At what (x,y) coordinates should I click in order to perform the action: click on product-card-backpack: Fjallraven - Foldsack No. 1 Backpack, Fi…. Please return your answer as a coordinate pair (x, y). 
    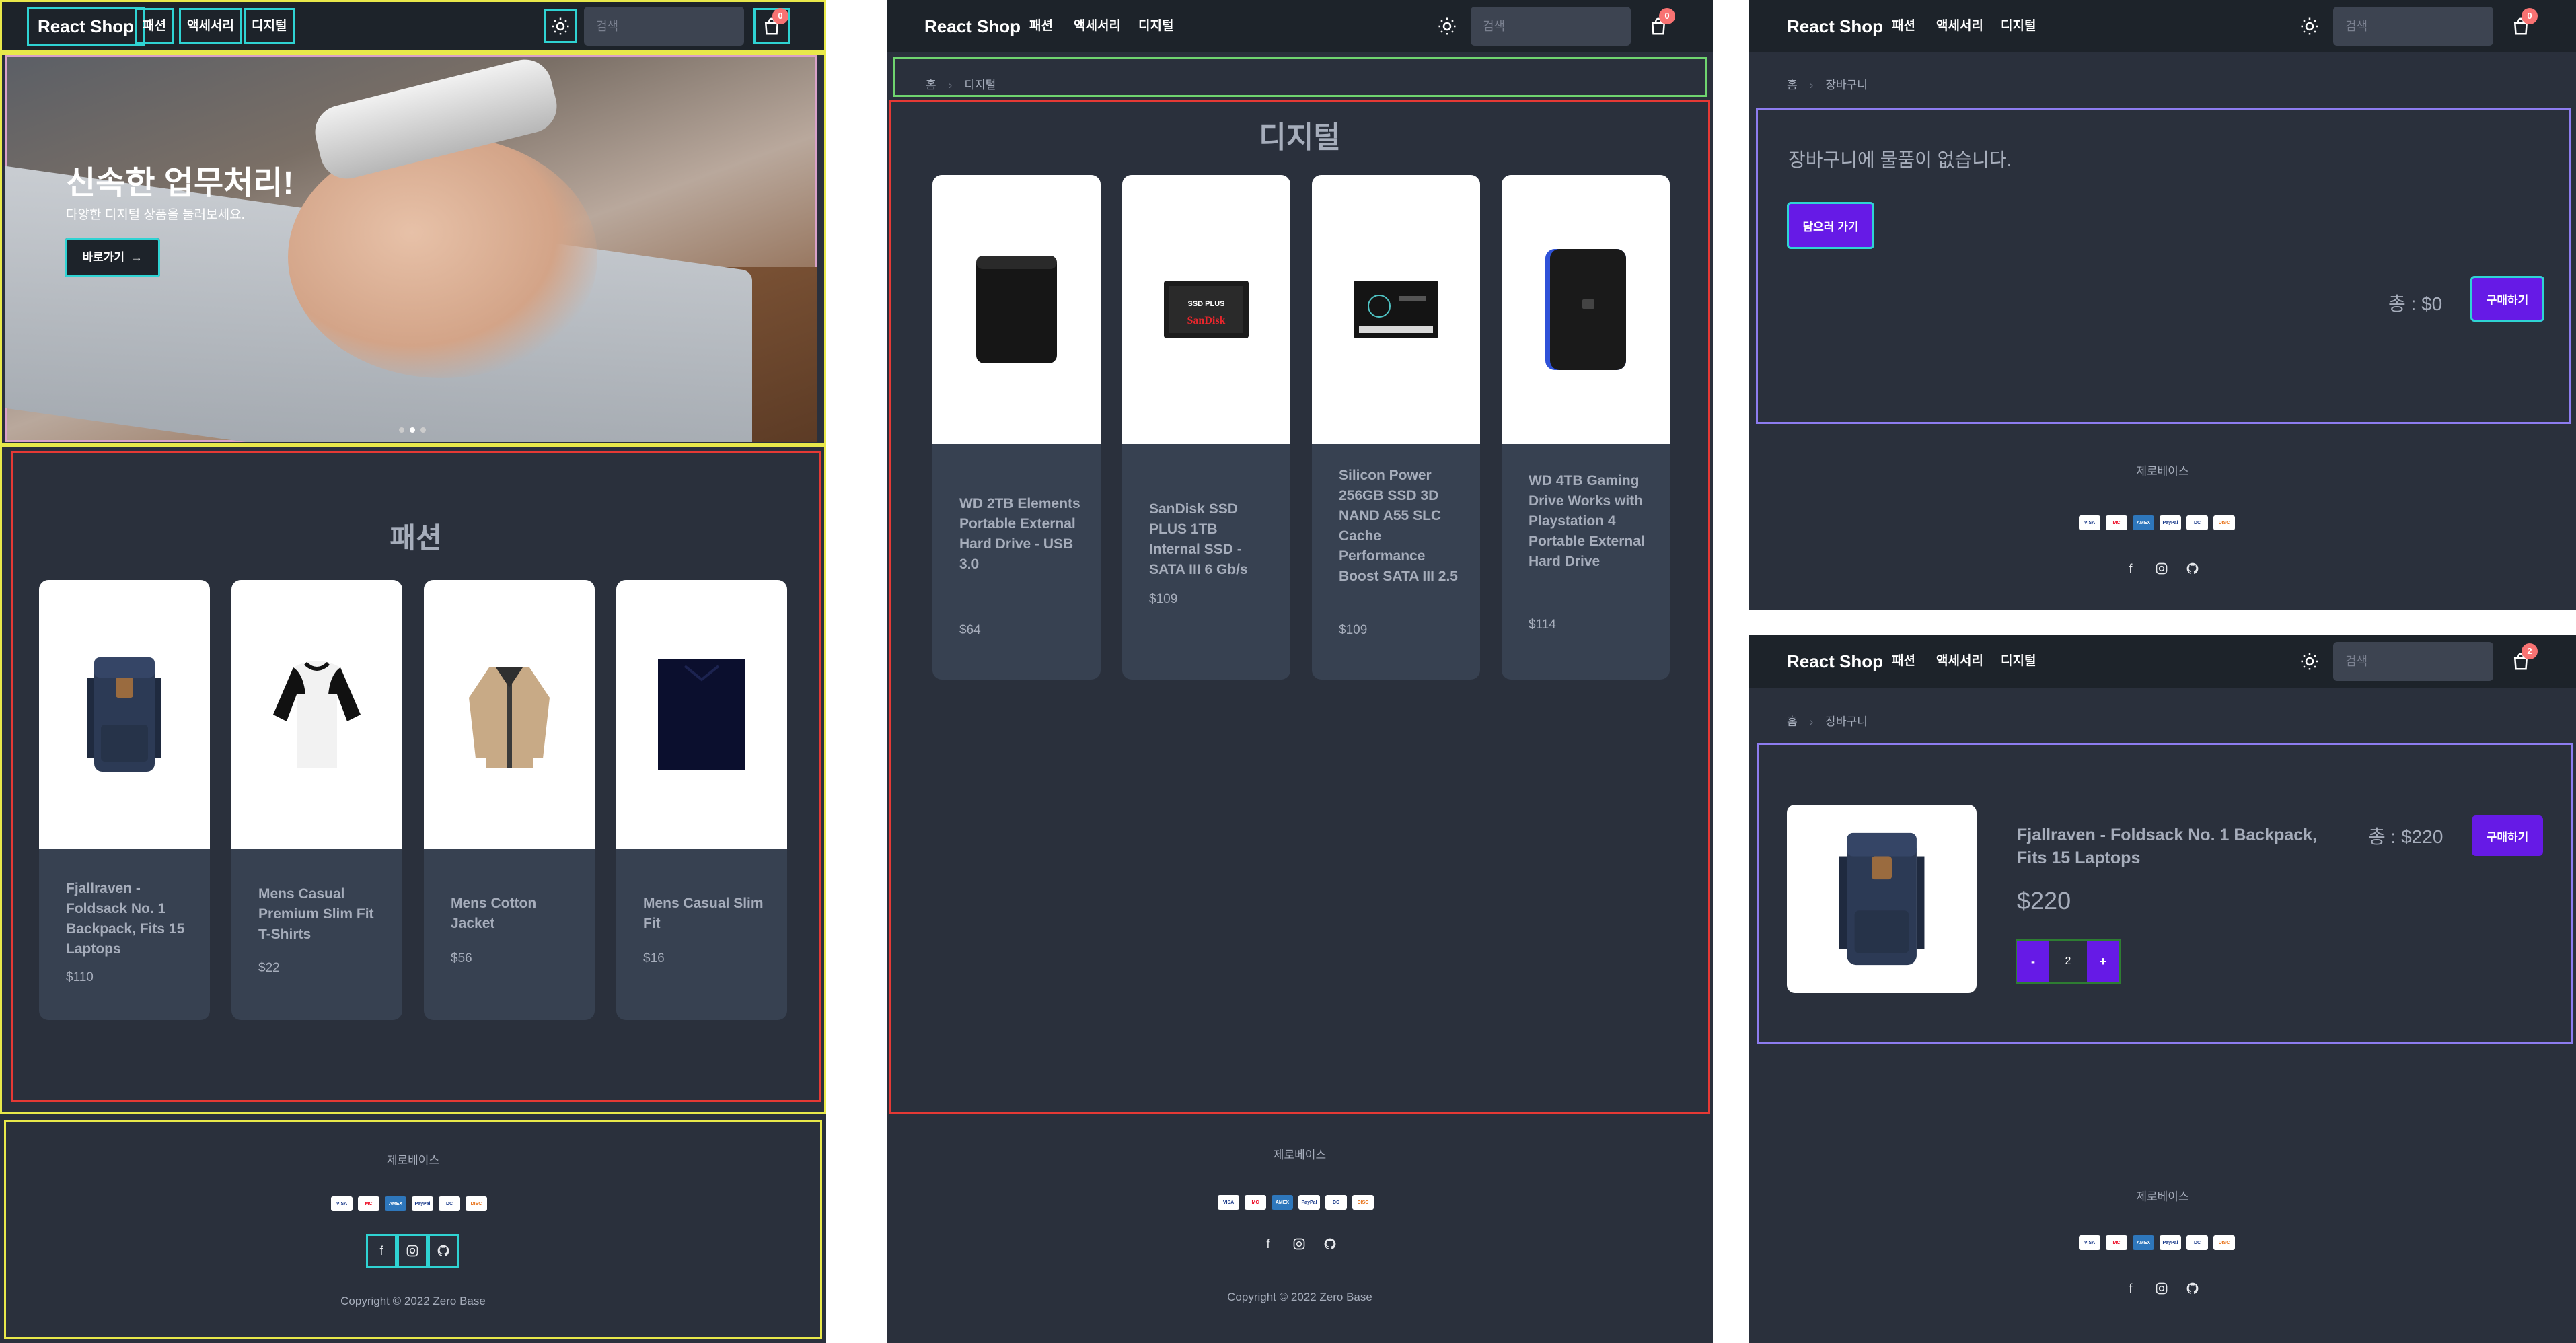
    Looking at the image, I should click on (124, 800).